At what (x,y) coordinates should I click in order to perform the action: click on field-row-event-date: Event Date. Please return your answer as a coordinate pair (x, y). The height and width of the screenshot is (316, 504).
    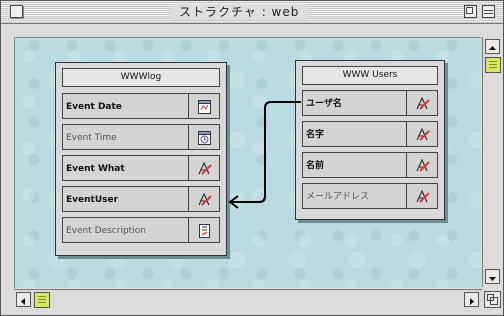
    Looking at the image, I should click on (141, 106).